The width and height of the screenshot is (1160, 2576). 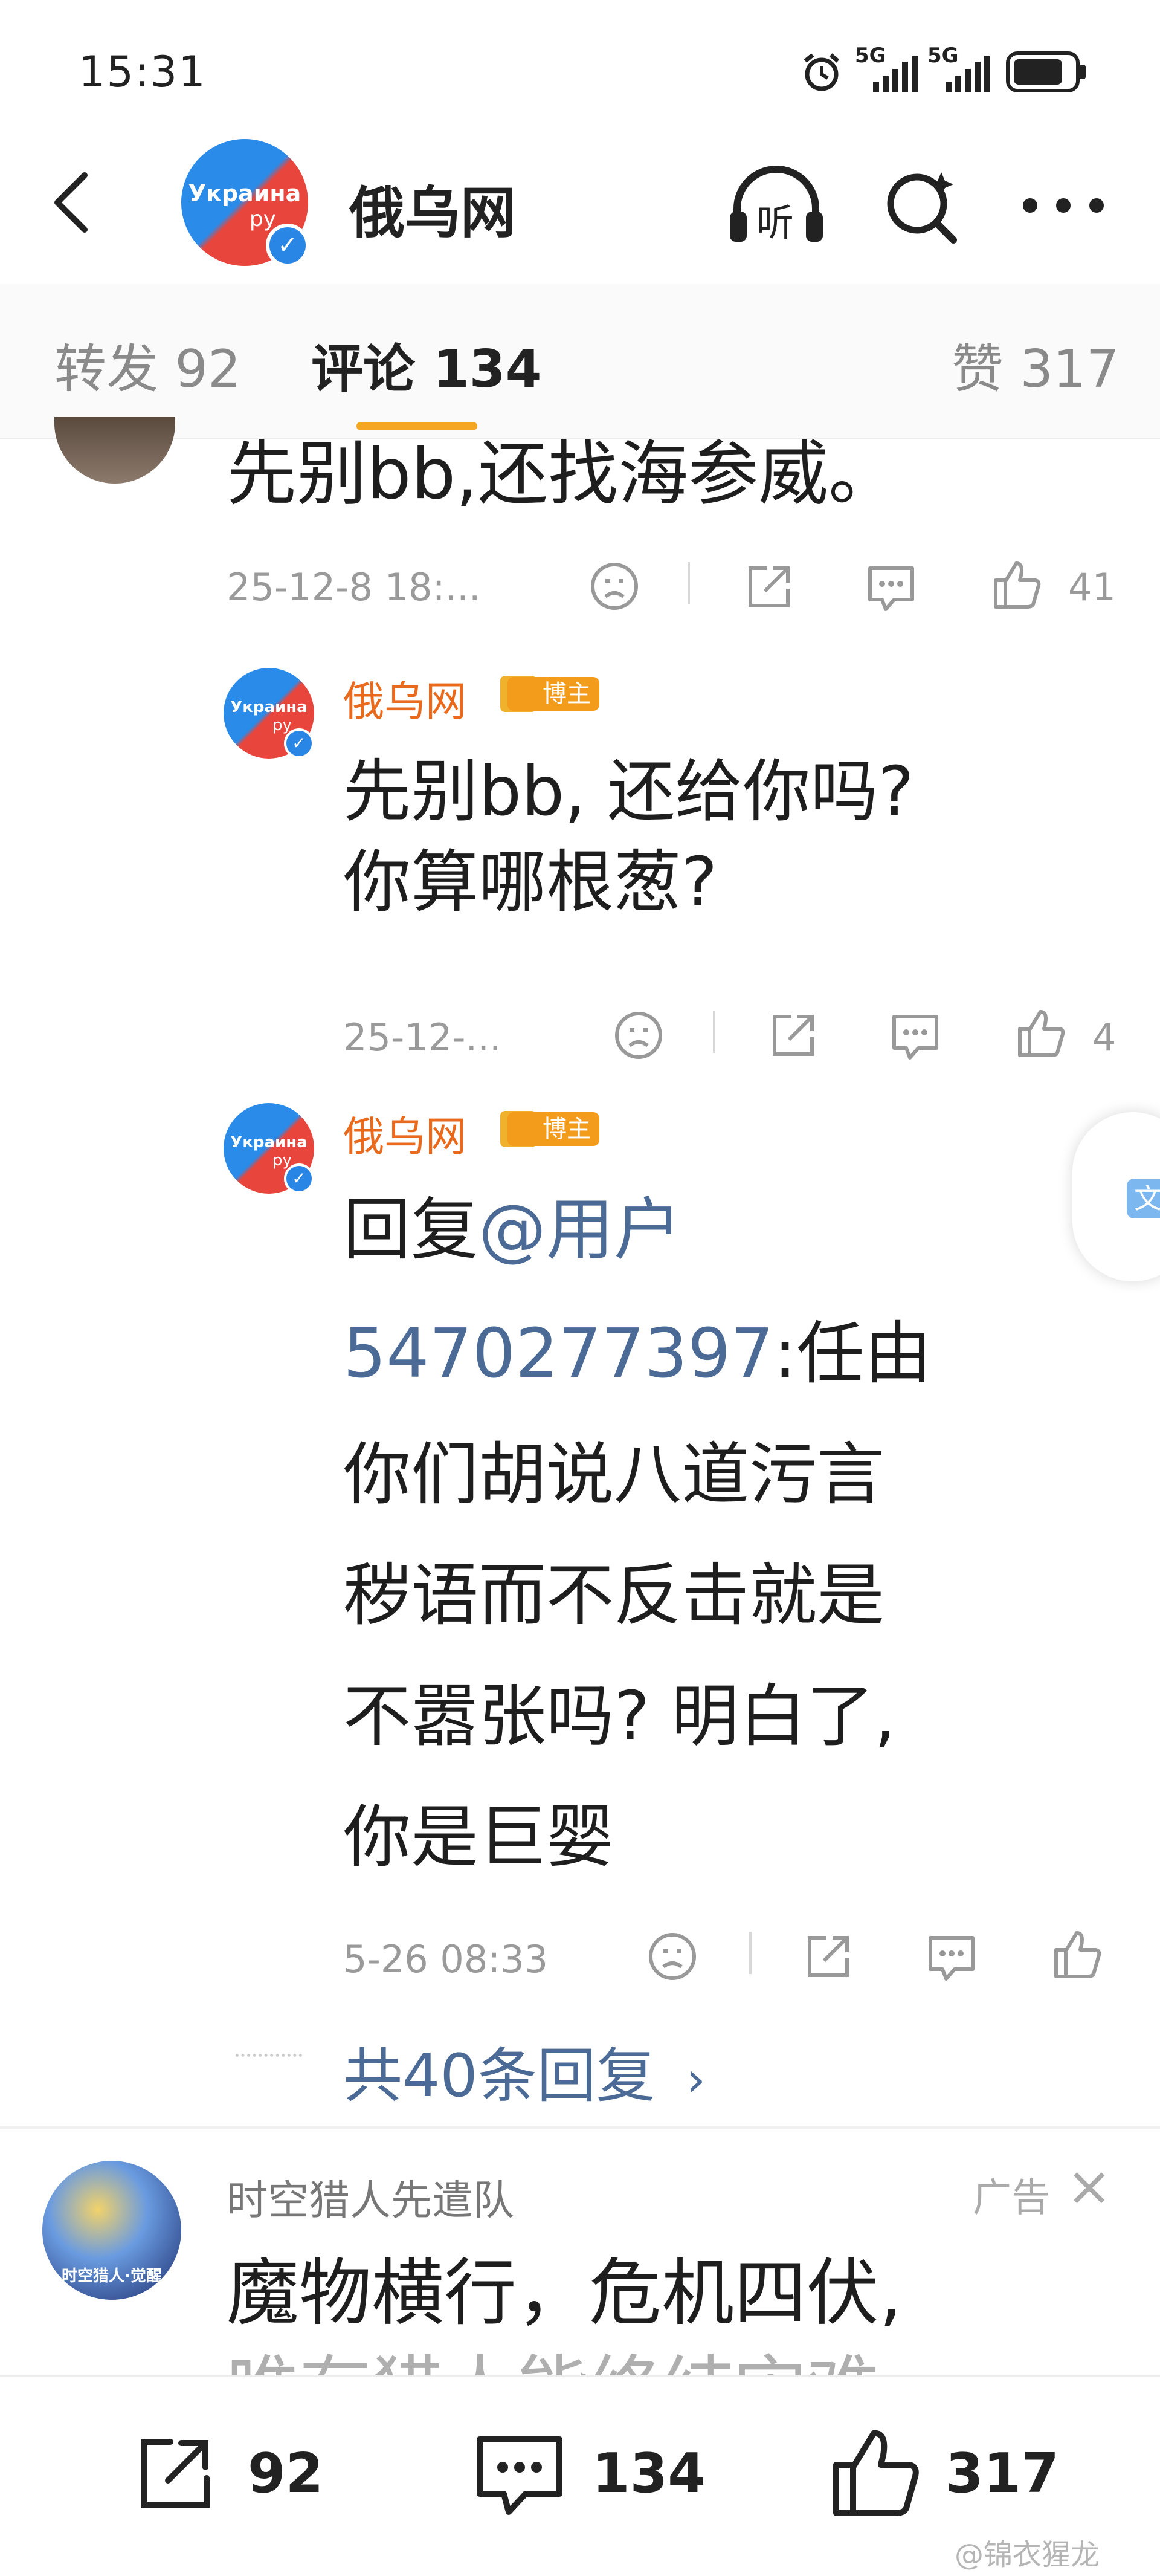 I want to click on dotted-divider, so click(x=269, y=2055).